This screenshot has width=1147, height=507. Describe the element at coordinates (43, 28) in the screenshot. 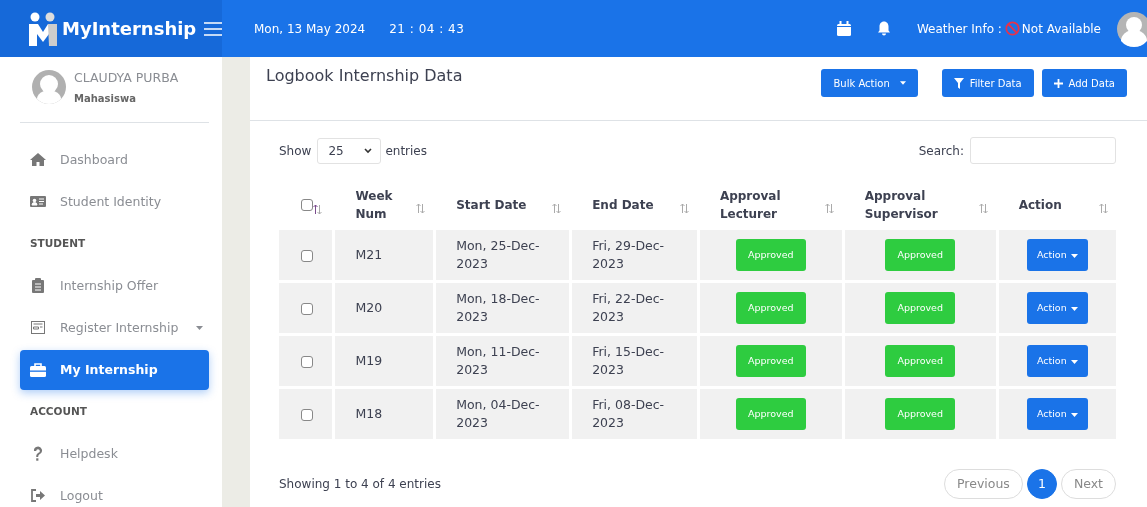

I see `logo-icon` at that location.